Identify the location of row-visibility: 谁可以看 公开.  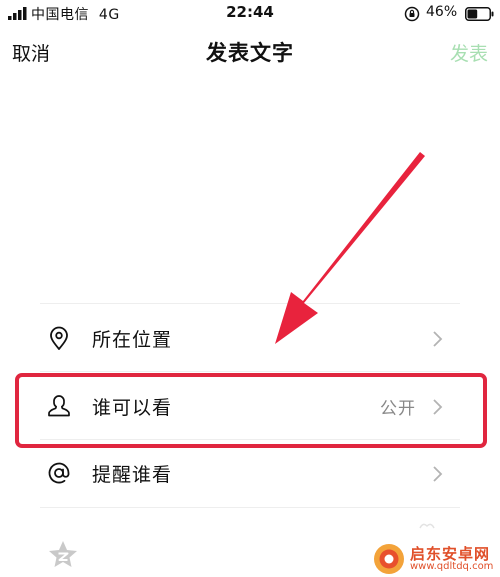
(250, 406).